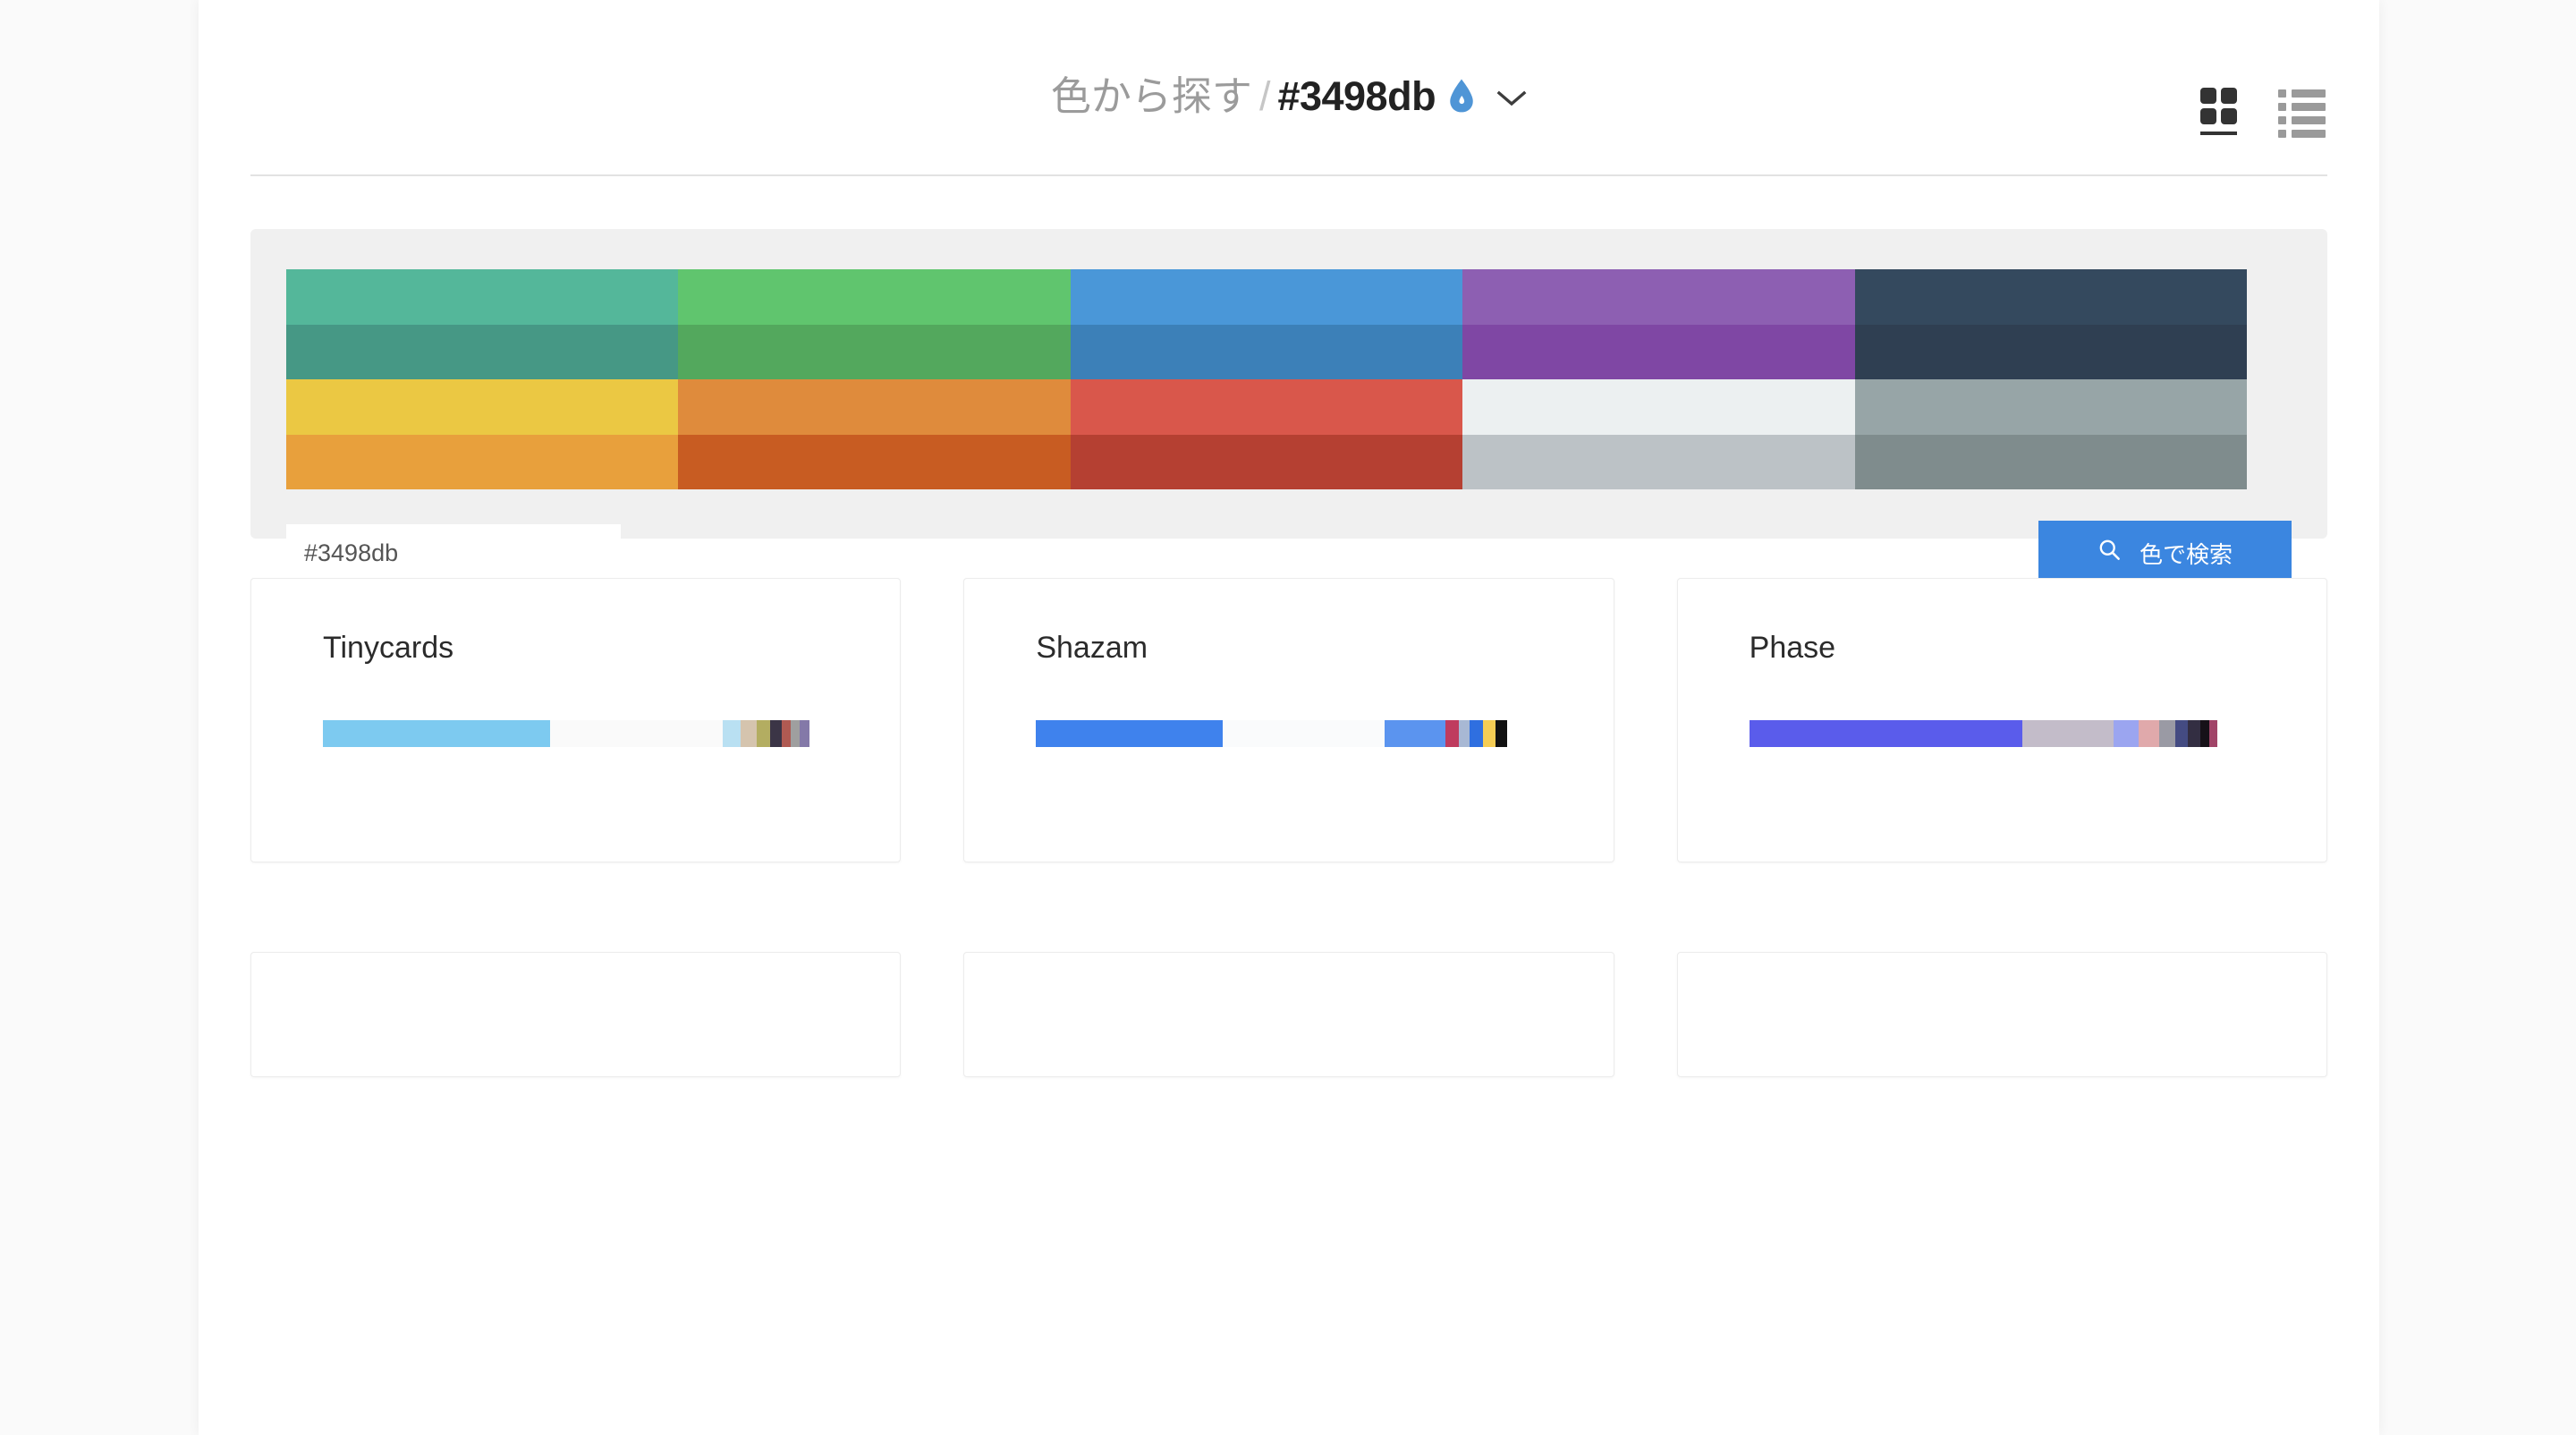 This screenshot has width=2576, height=1435. I want to click on palette-swatch-grid, so click(1266, 379).